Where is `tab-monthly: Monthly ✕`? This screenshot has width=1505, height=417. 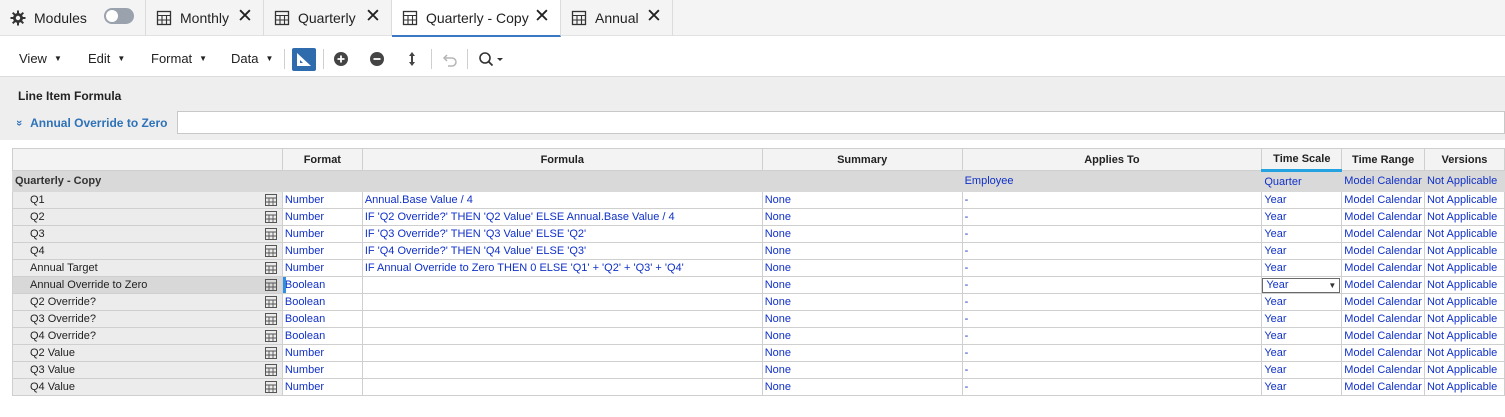
tab-monthly: Monthly ✕ is located at coordinates (205, 18).